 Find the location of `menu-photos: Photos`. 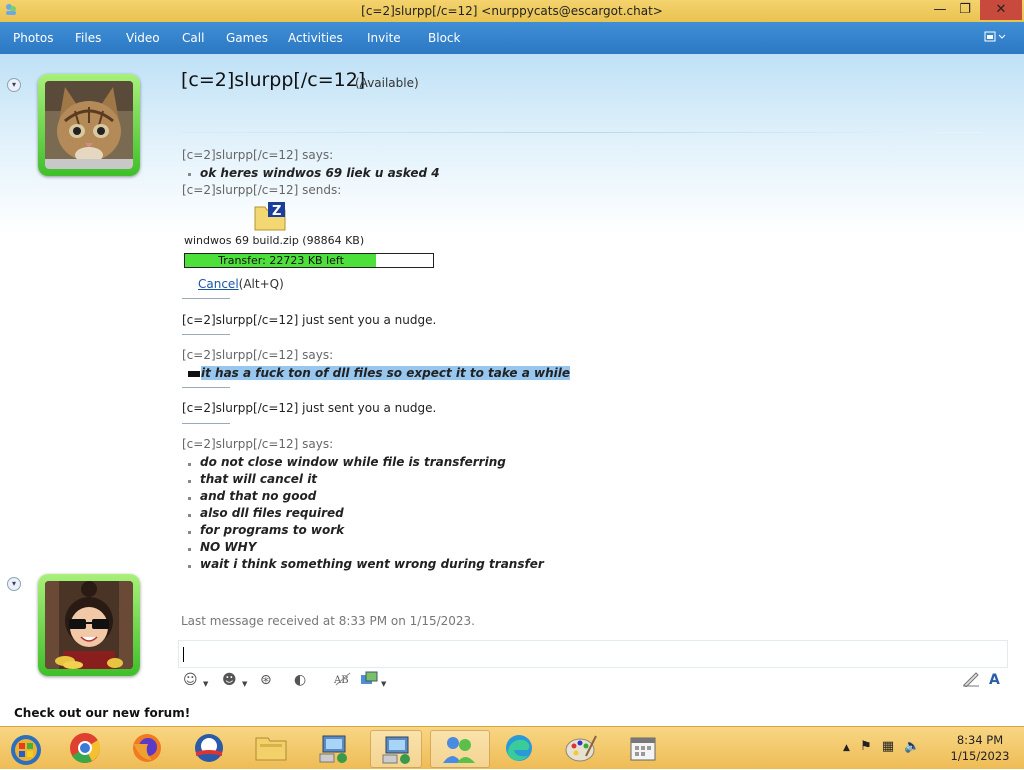

menu-photos: Photos is located at coordinates (33, 38).